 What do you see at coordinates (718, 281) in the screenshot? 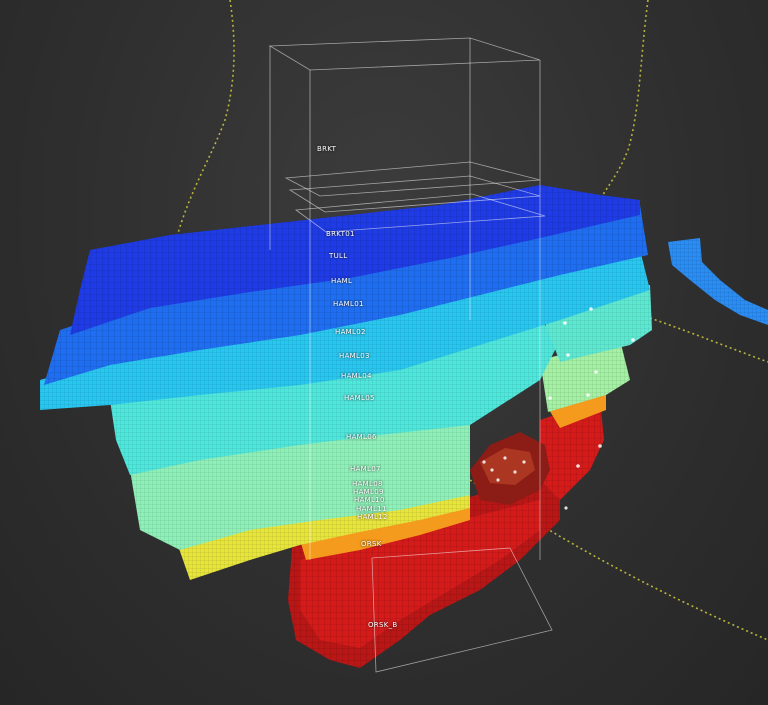
I see `side-island` at bounding box center [718, 281].